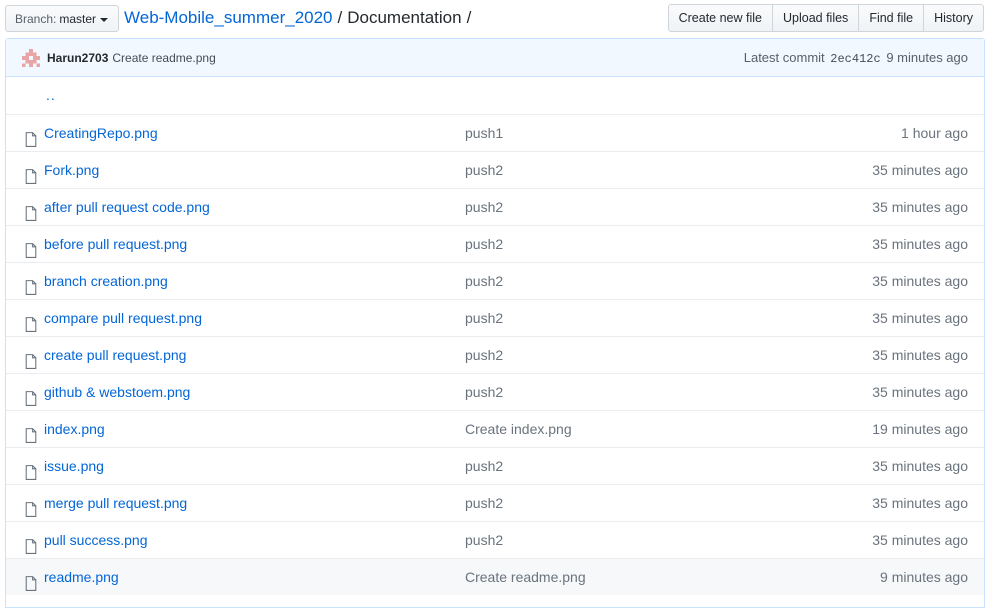 The image size is (990, 608). I want to click on file-commit-message-link: push1, so click(484, 133).